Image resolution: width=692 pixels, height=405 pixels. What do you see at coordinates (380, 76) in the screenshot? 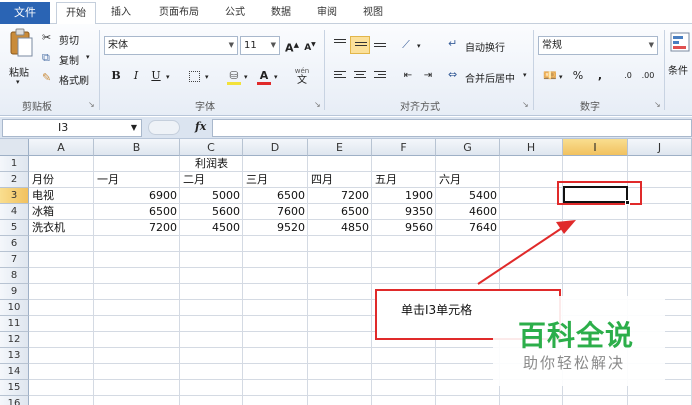
I see `align-right-button` at bounding box center [380, 76].